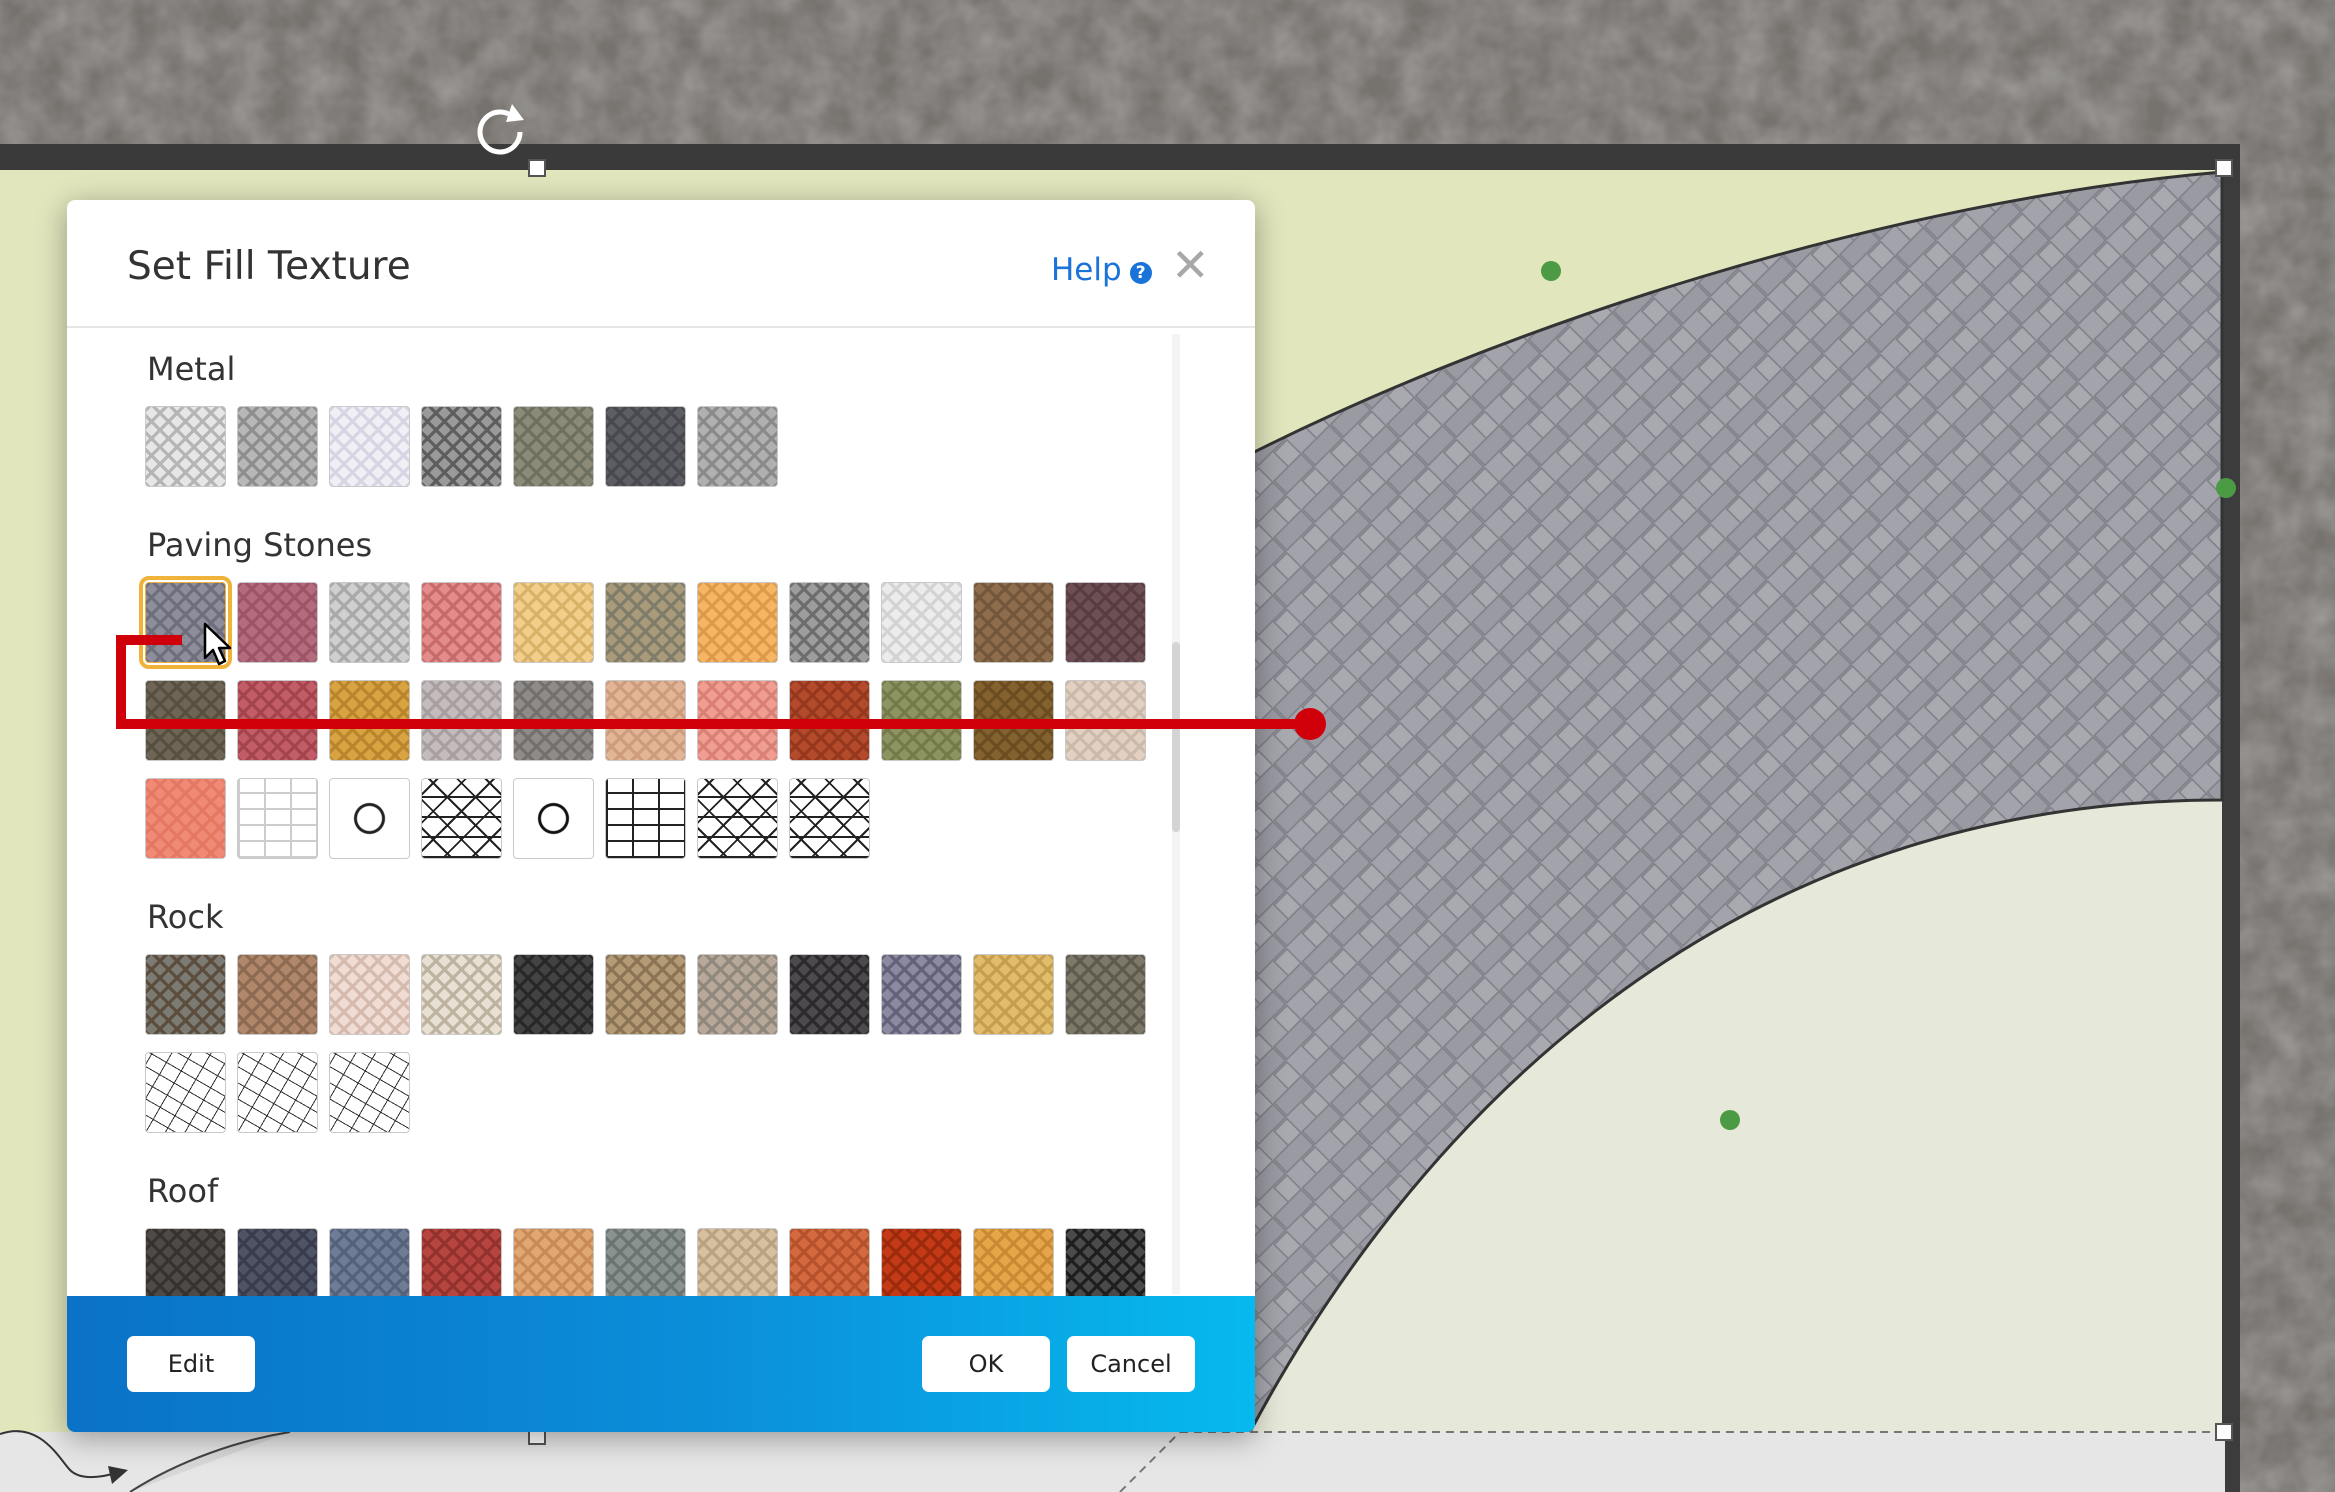 The width and height of the screenshot is (2335, 1492). Describe the element at coordinates (2224, 1432) in the screenshot. I see `resize-handle-bottom-right` at that location.